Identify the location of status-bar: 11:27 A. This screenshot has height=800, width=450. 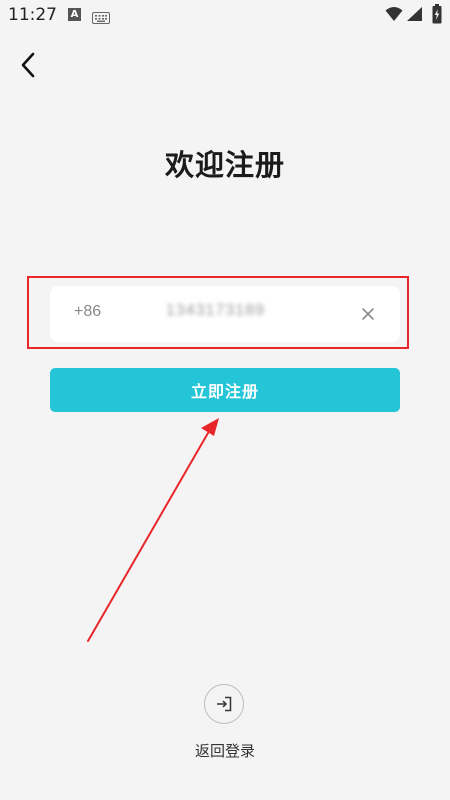
(225, 16).